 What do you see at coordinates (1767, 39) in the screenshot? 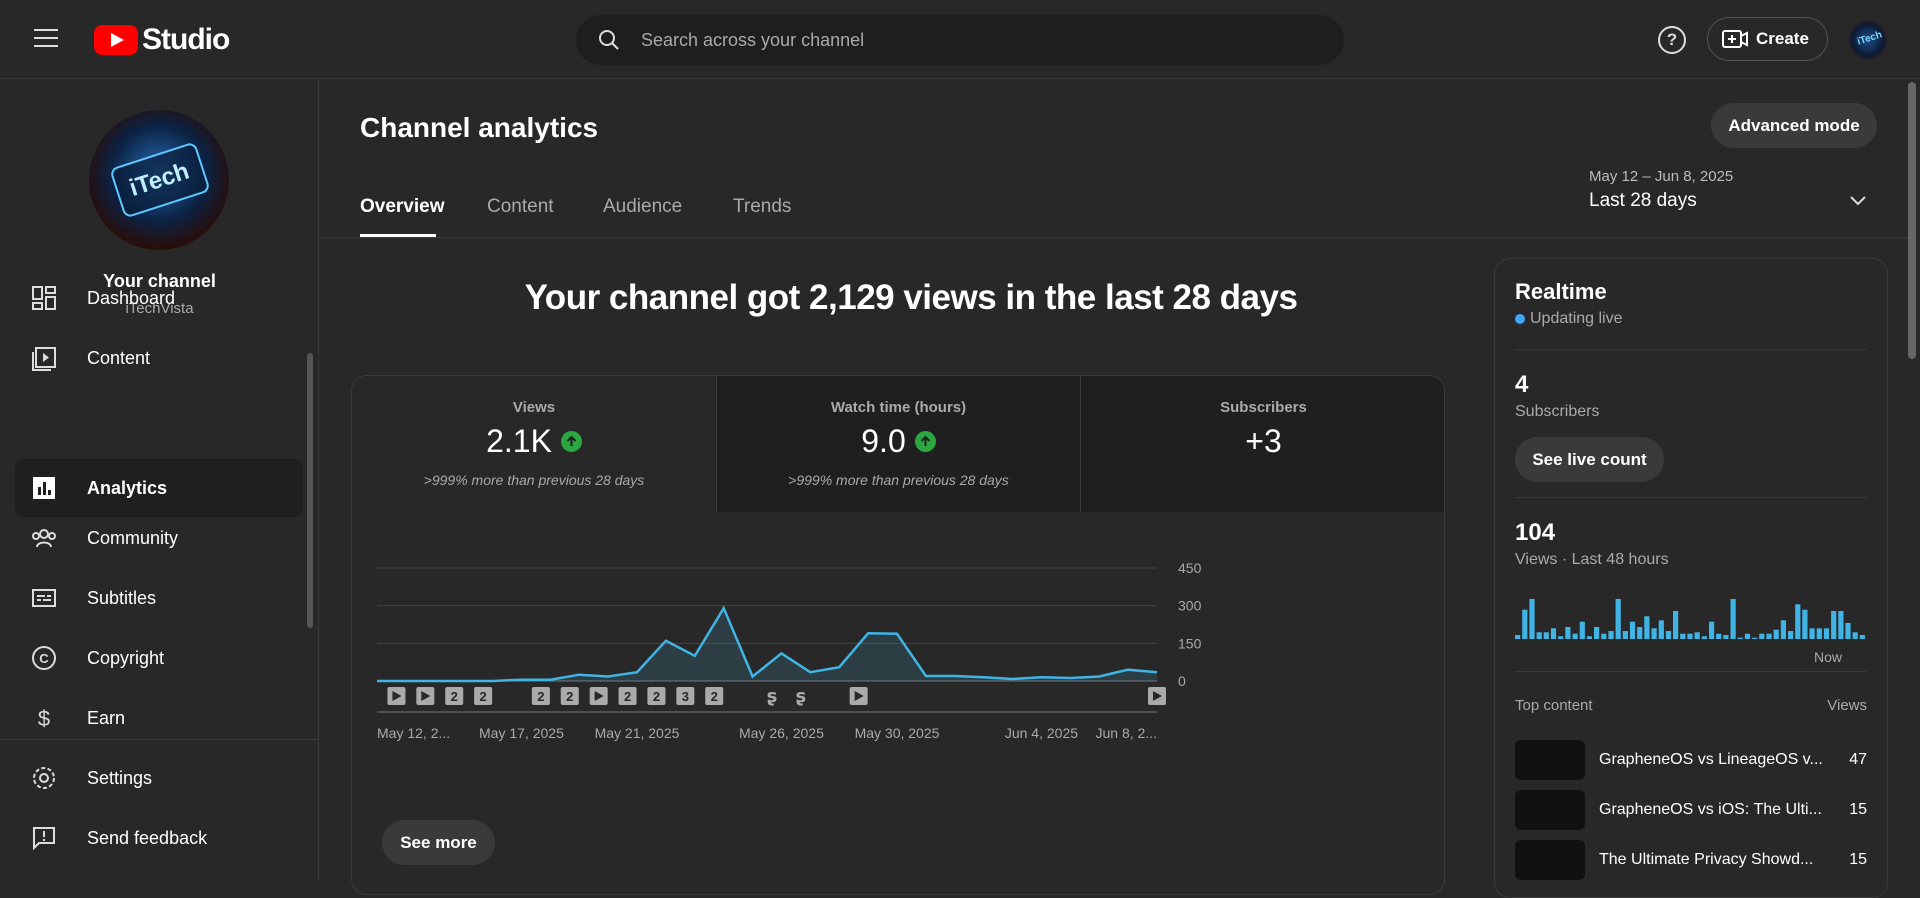
I see `create-button: Create` at bounding box center [1767, 39].